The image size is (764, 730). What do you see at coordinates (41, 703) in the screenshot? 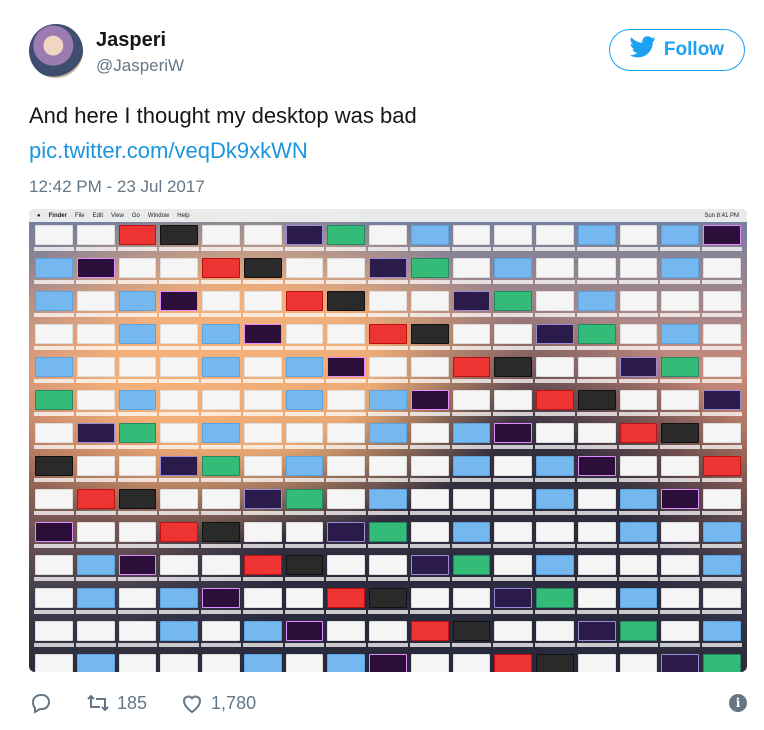
I see `reply-button` at bounding box center [41, 703].